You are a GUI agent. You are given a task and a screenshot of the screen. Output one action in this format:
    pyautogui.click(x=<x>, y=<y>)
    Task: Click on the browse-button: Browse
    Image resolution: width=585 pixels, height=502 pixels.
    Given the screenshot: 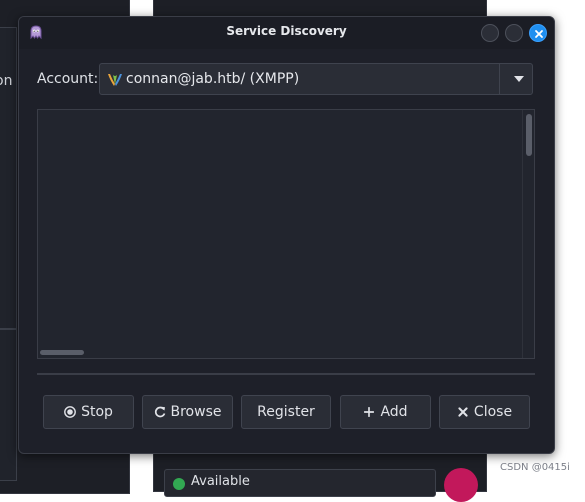 What is the action you would take?
    pyautogui.click(x=187, y=412)
    